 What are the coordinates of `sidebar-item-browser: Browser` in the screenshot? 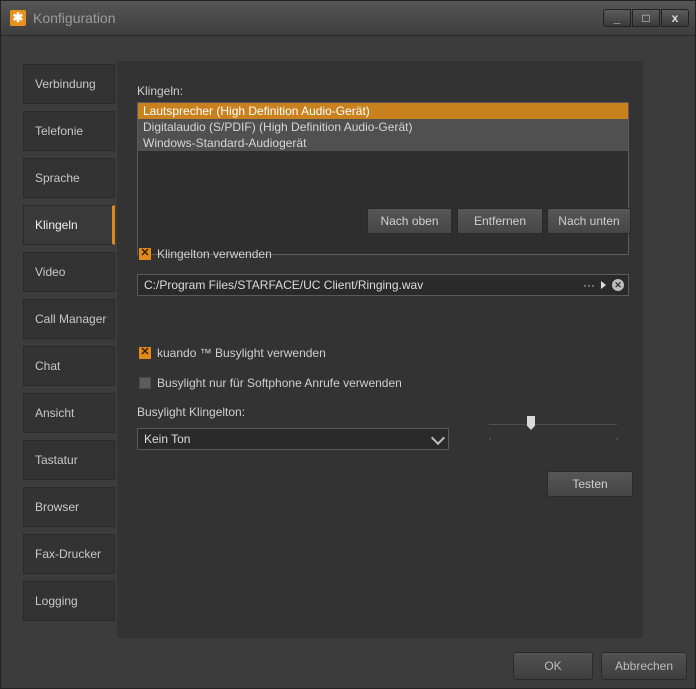 It's located at (69, 507).